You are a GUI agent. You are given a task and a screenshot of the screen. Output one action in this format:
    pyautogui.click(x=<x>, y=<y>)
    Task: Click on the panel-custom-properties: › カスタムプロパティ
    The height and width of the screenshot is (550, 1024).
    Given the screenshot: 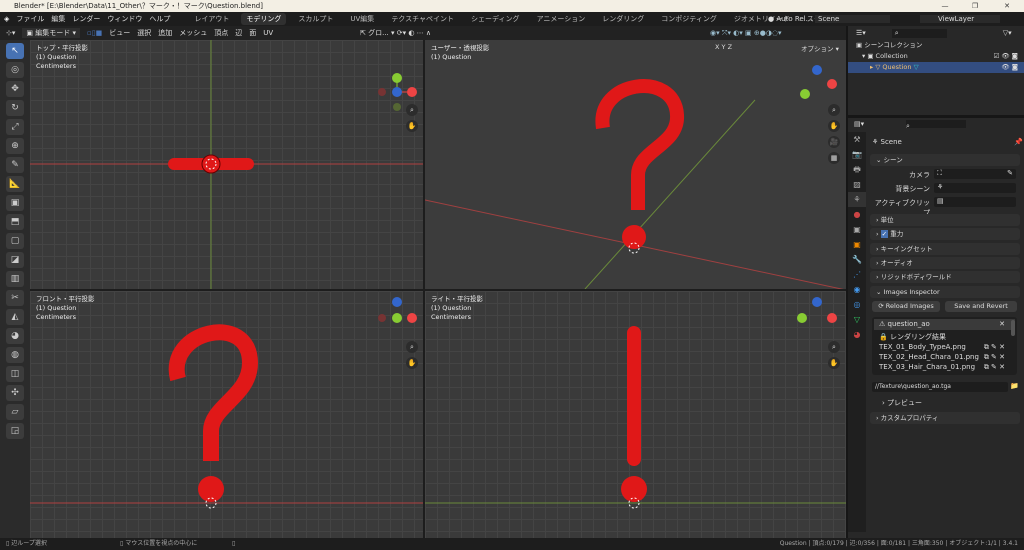 What is the action you would take?
    pyautogui.click(x=945, y=418)
    